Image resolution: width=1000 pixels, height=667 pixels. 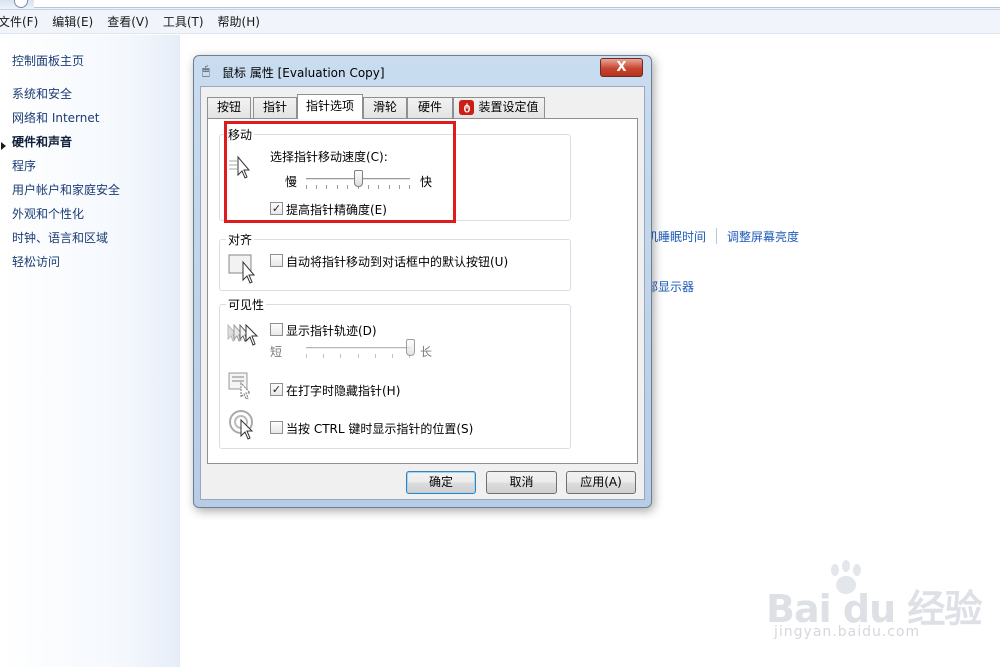 What do you see at coordinates (55, 117) in the screenshot?
I see `sidebar-item-network: 网络和 Internet` at bounding box center [55, 117].